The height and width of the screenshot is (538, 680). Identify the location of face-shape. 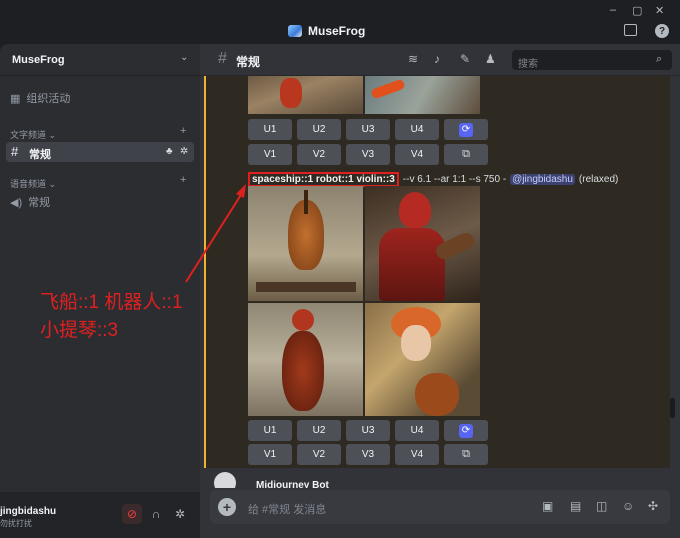
(416, 343).